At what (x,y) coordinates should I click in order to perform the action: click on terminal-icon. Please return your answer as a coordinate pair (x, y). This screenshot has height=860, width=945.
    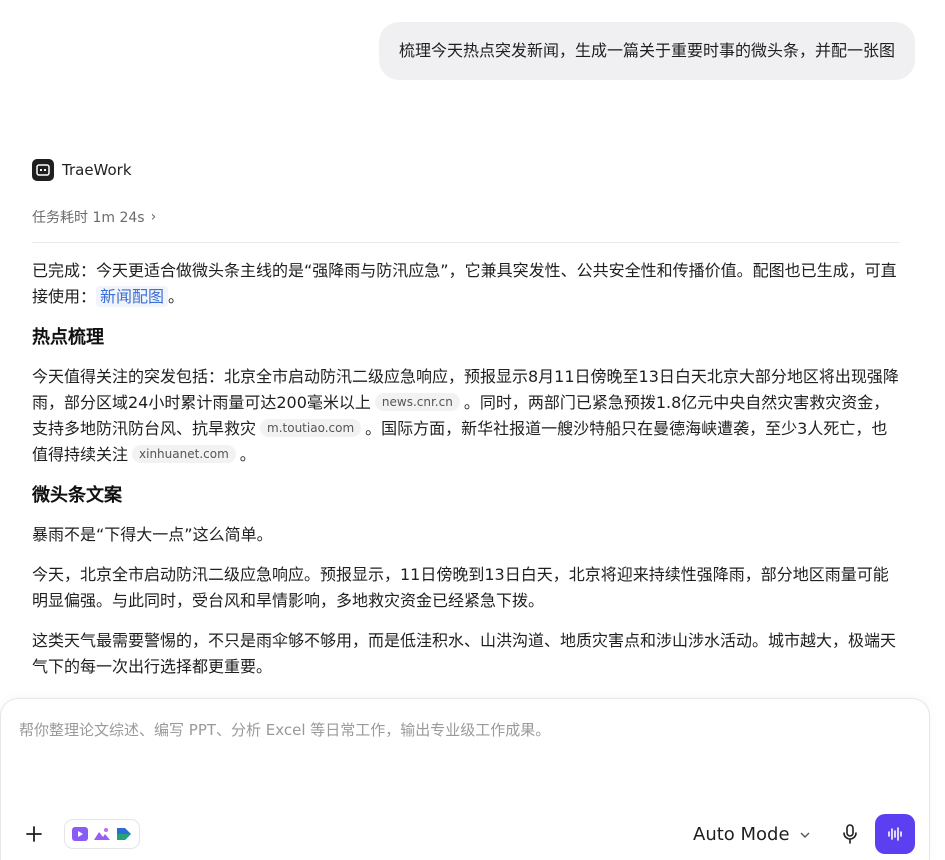
    Looking at the image, I should click on (43, 170).